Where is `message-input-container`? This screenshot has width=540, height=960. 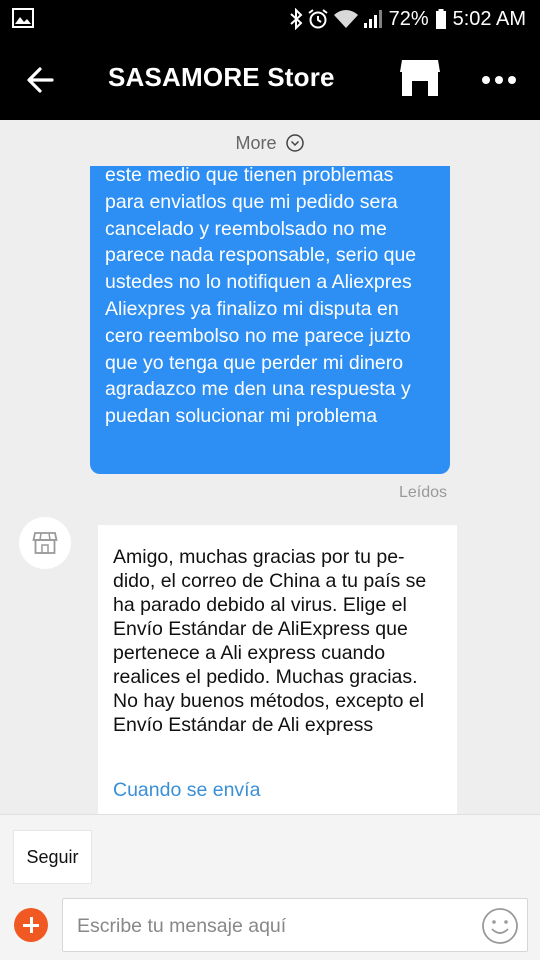
message-input-container is located at coordinates (295, 925).